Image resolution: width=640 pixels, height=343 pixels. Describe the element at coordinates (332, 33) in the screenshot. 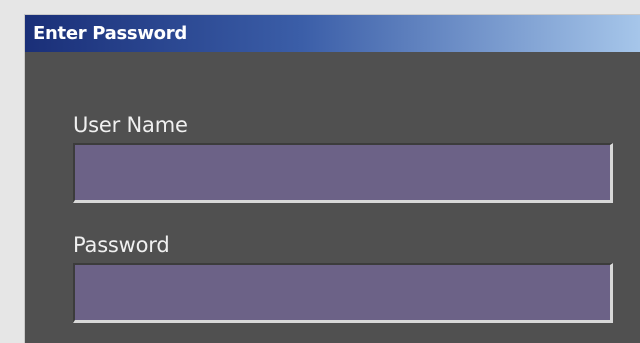

I see `title-bar: Enter Password` at that location.